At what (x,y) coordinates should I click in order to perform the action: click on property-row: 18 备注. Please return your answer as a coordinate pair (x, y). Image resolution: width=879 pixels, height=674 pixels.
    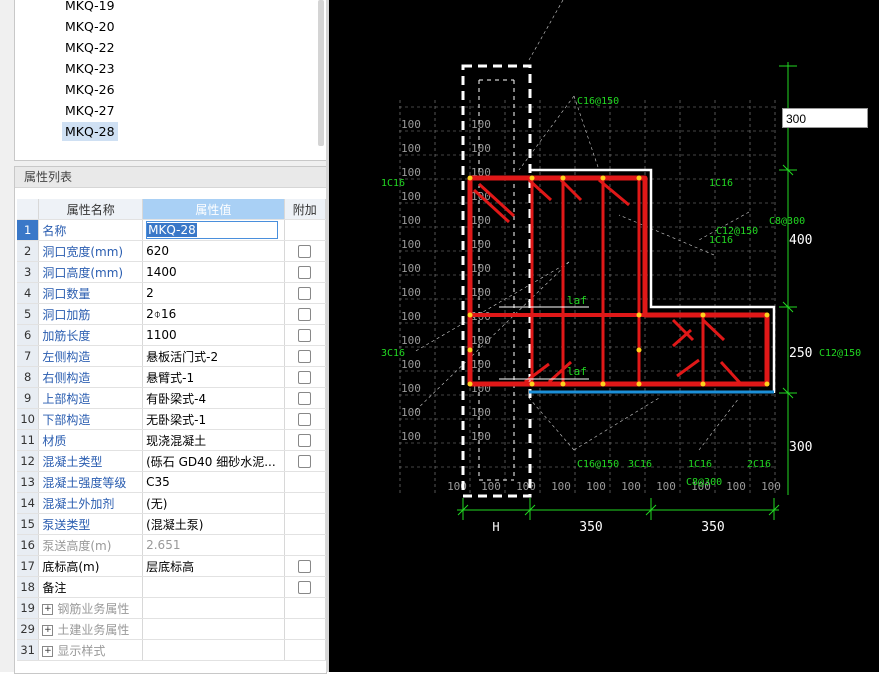
    Looking at the image, I should click on (172, 587).